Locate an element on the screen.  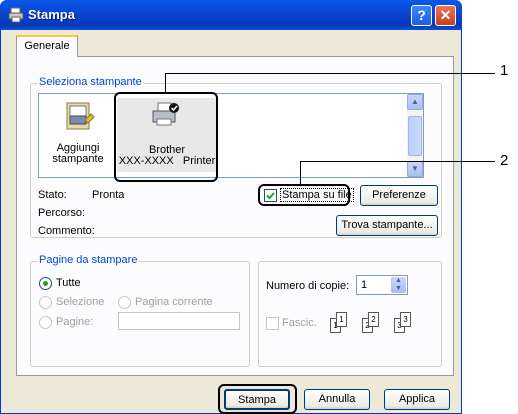
add-printer-icon is located at coordinates (80, 116).